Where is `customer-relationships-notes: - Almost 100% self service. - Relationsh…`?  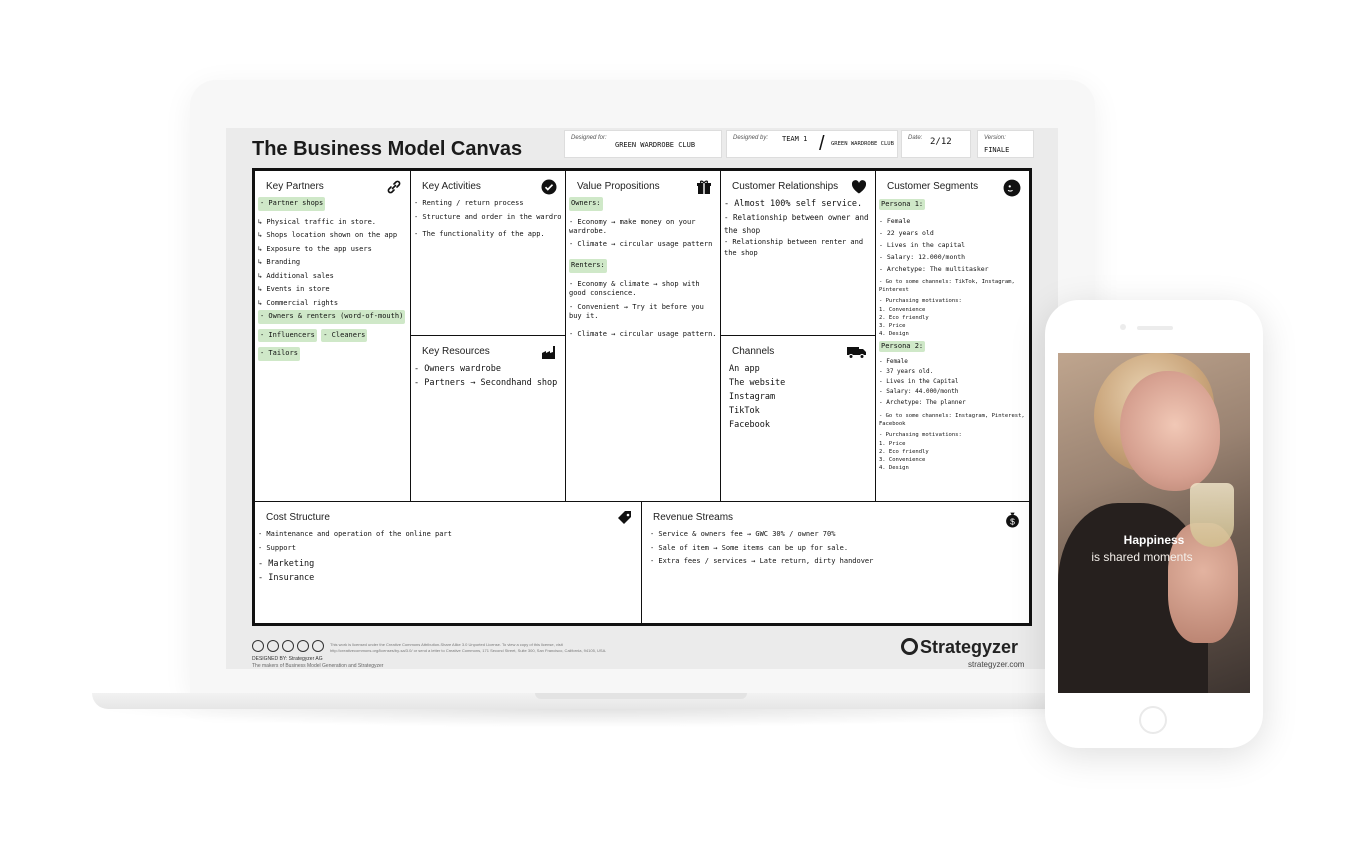
customer-relationships-notes: - Almost 100% self service. - Relationsh… is located at coordinates (797, 228).